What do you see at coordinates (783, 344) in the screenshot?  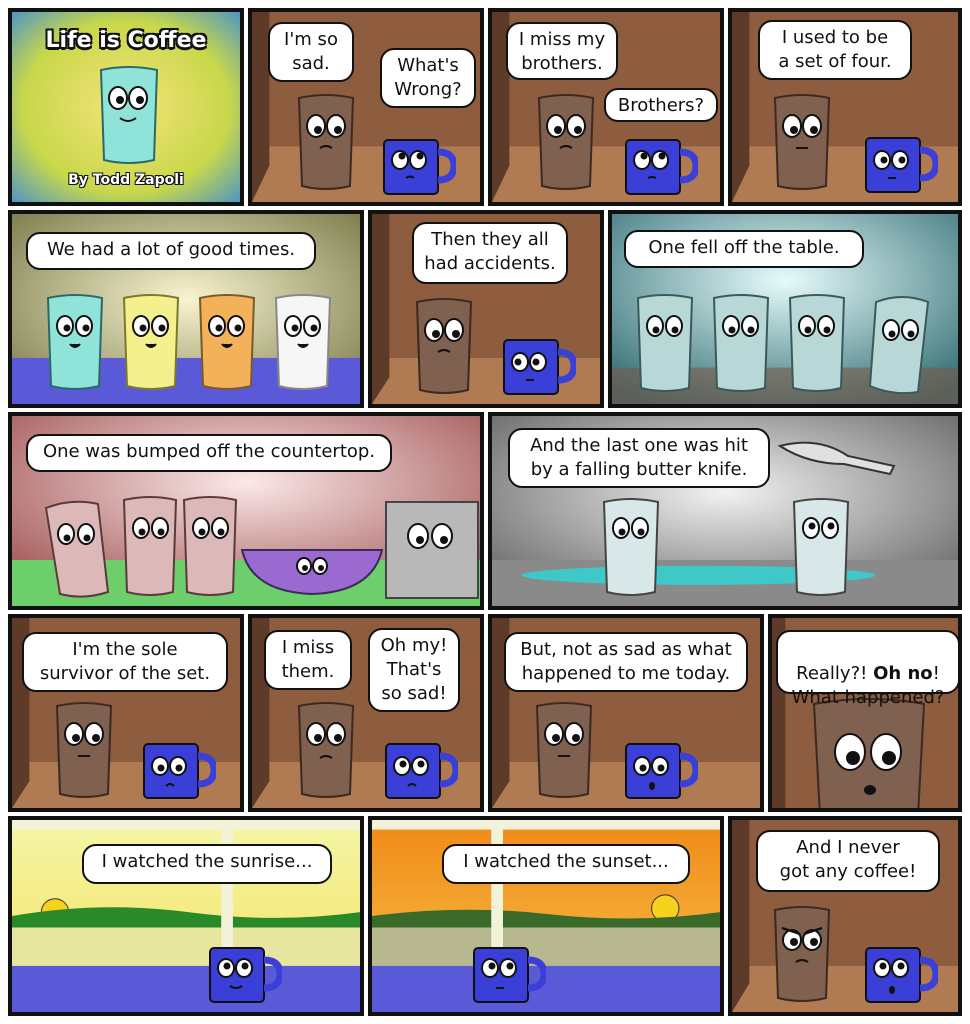 I see `four-glasses-sad` at bounding box center [783, 344].